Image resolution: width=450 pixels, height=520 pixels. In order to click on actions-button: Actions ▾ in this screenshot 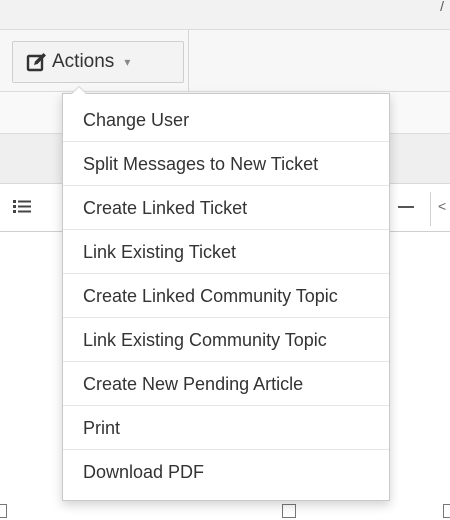, I will do `click(98, 62)`.